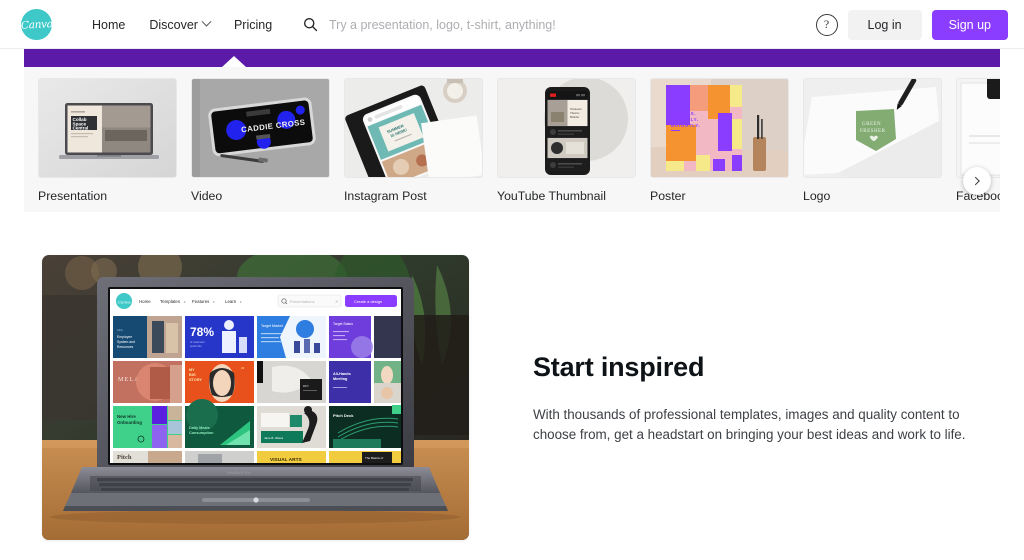  Describe the element at coordinates (306, 386) in the screenshot. I see `svg-text: REV` at that location.